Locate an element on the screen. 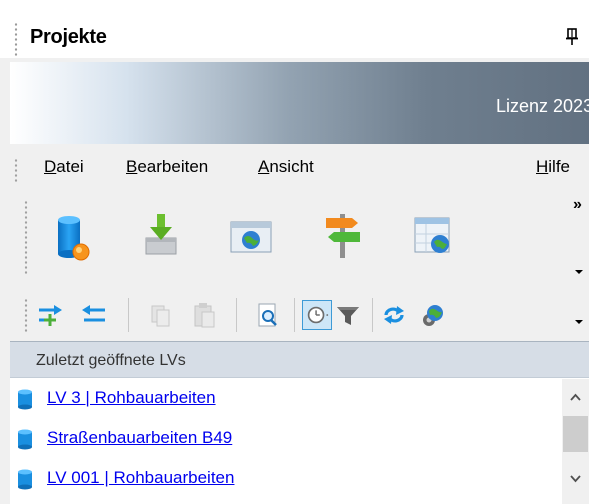 The height and width of the screenshot is (504, 589). recent-lv-link: LV 3 | Rohbauarbeiten is located at coordinates (131, 398).